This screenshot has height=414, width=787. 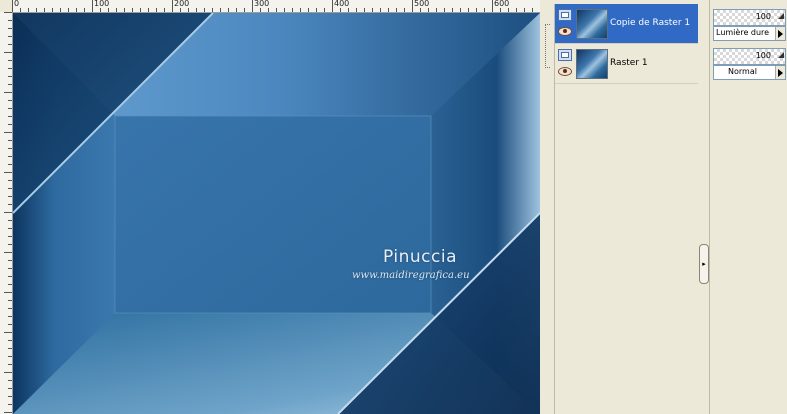 What do you see at coordinates (276, 6) in the screenshot?
I see `horizontal-ruler: 0 100 200 300 400 500 600` at bounding box center [276, 6].